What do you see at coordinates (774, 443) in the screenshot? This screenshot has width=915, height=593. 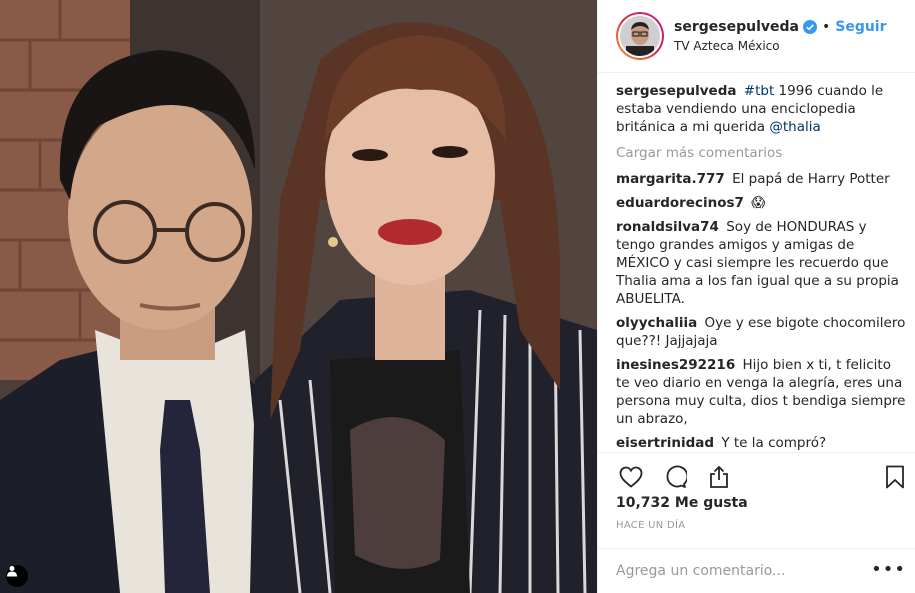 I see `comment-text: Y te la compró?` at bounding box center [774, 443].